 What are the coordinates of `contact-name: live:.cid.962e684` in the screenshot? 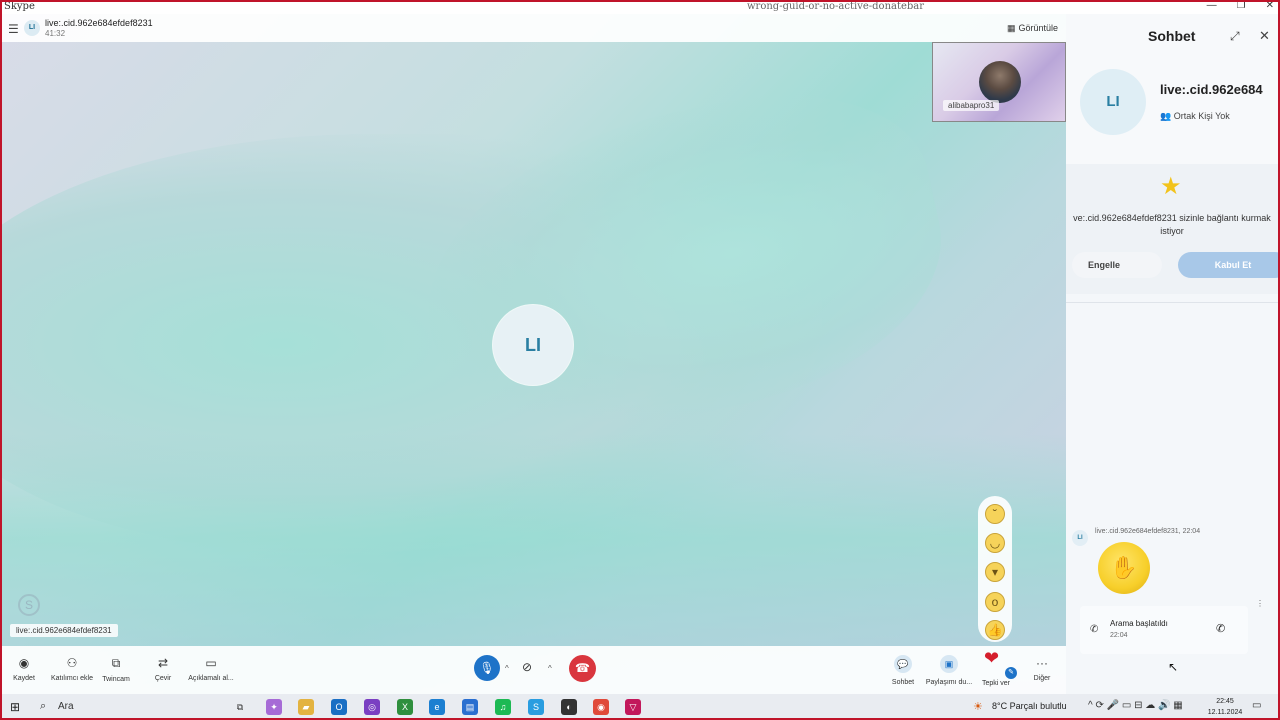 It's located at (1219, 89).